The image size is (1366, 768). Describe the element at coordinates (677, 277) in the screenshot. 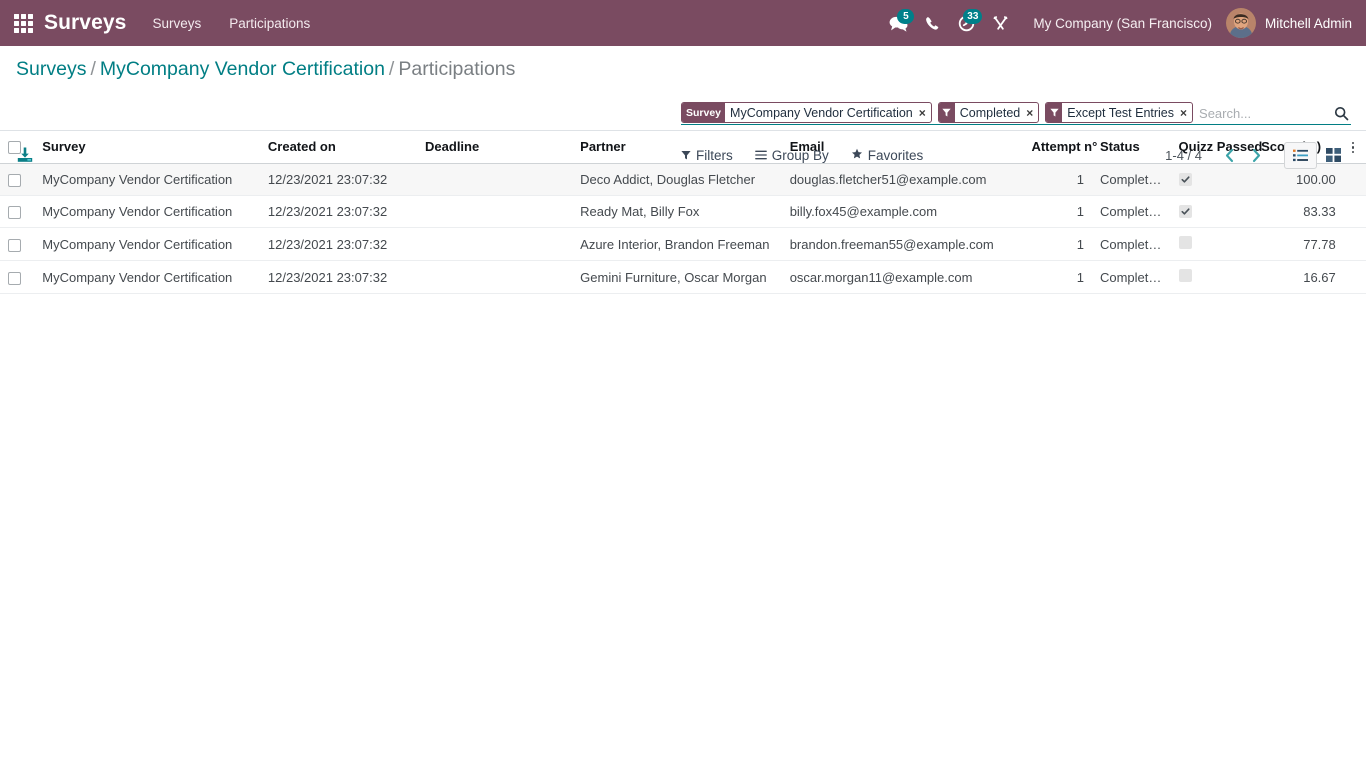

I see `cell-partner: Gemini Furniture, Oscar Morgan` at that location.